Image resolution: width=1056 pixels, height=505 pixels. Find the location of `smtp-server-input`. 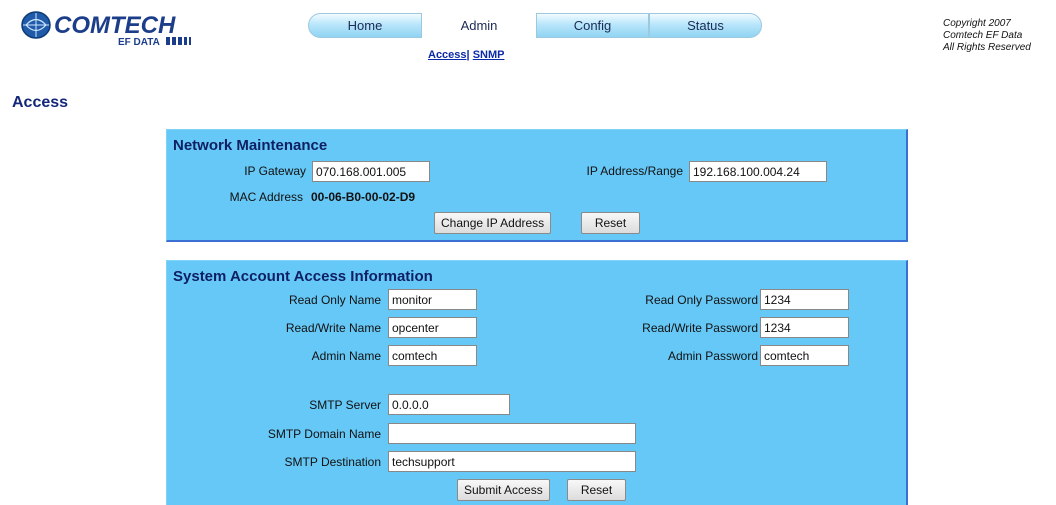

smtp-server-input is located at coordinates (449, 404).